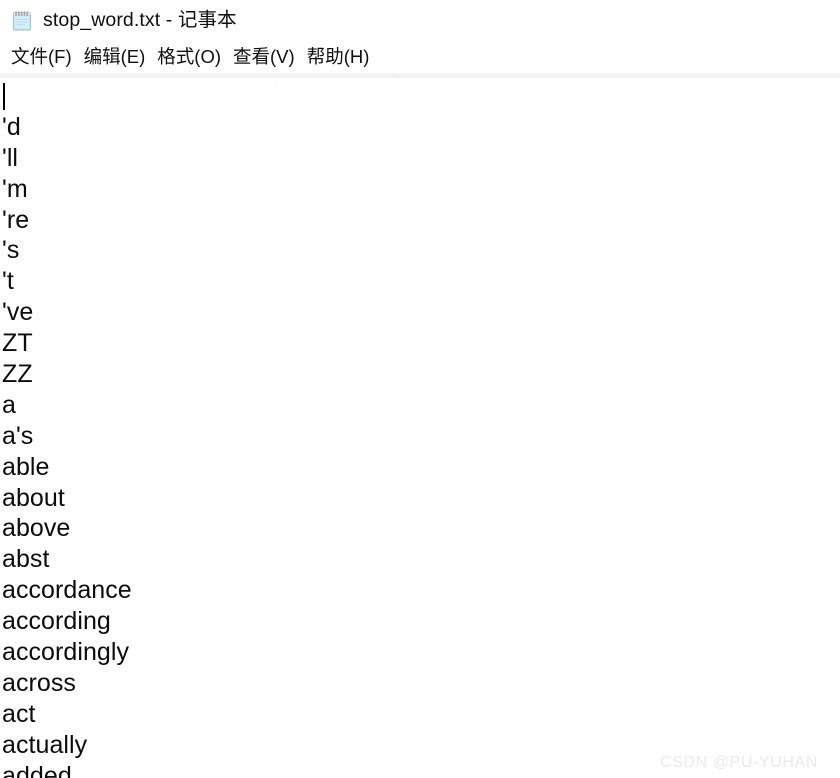 This screenshot has width=840, height=778. Describe the element at coordinates (420, 96) in the screenshot. I see `text-line` at that location.